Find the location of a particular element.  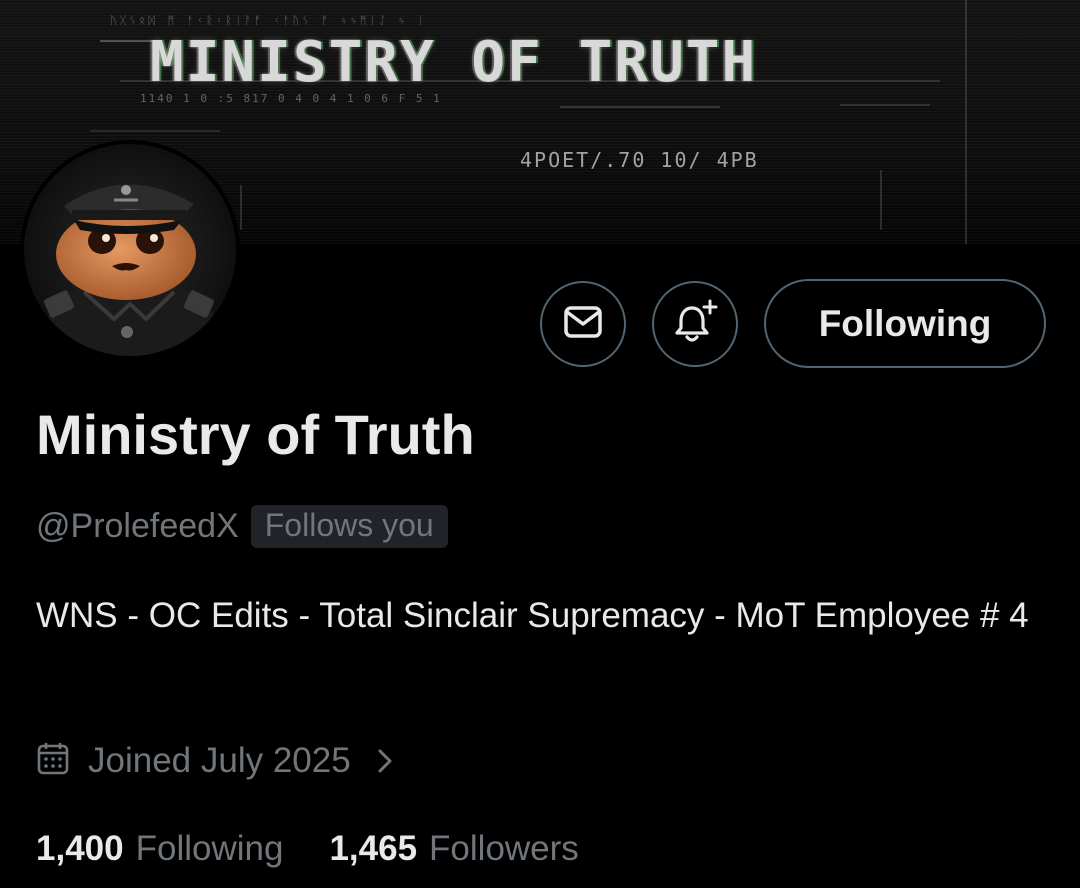

banner-title: MINISTRY OF TRUTH is located at coordinates (454, 62).